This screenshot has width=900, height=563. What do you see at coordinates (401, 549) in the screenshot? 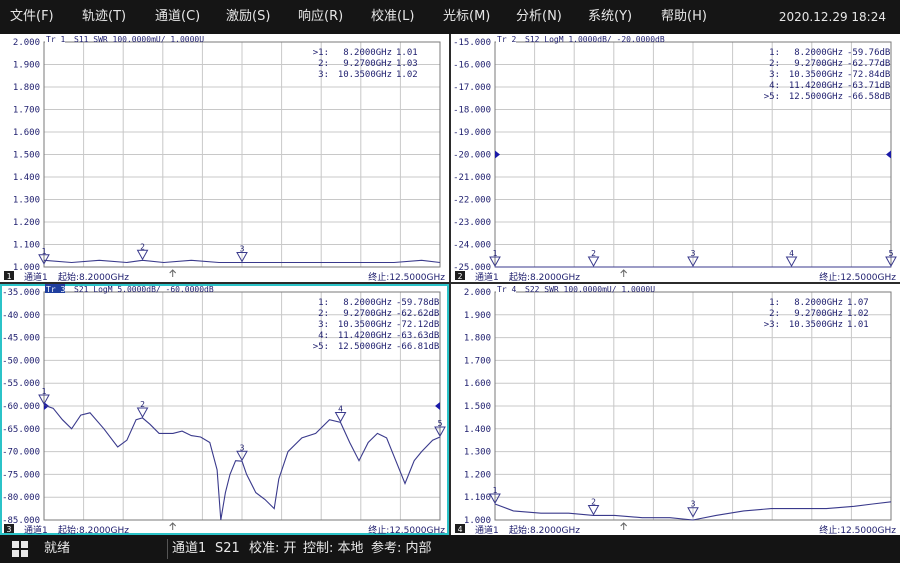
I see `status-reference: 参考: 内部` at bounding box center [401, 549].